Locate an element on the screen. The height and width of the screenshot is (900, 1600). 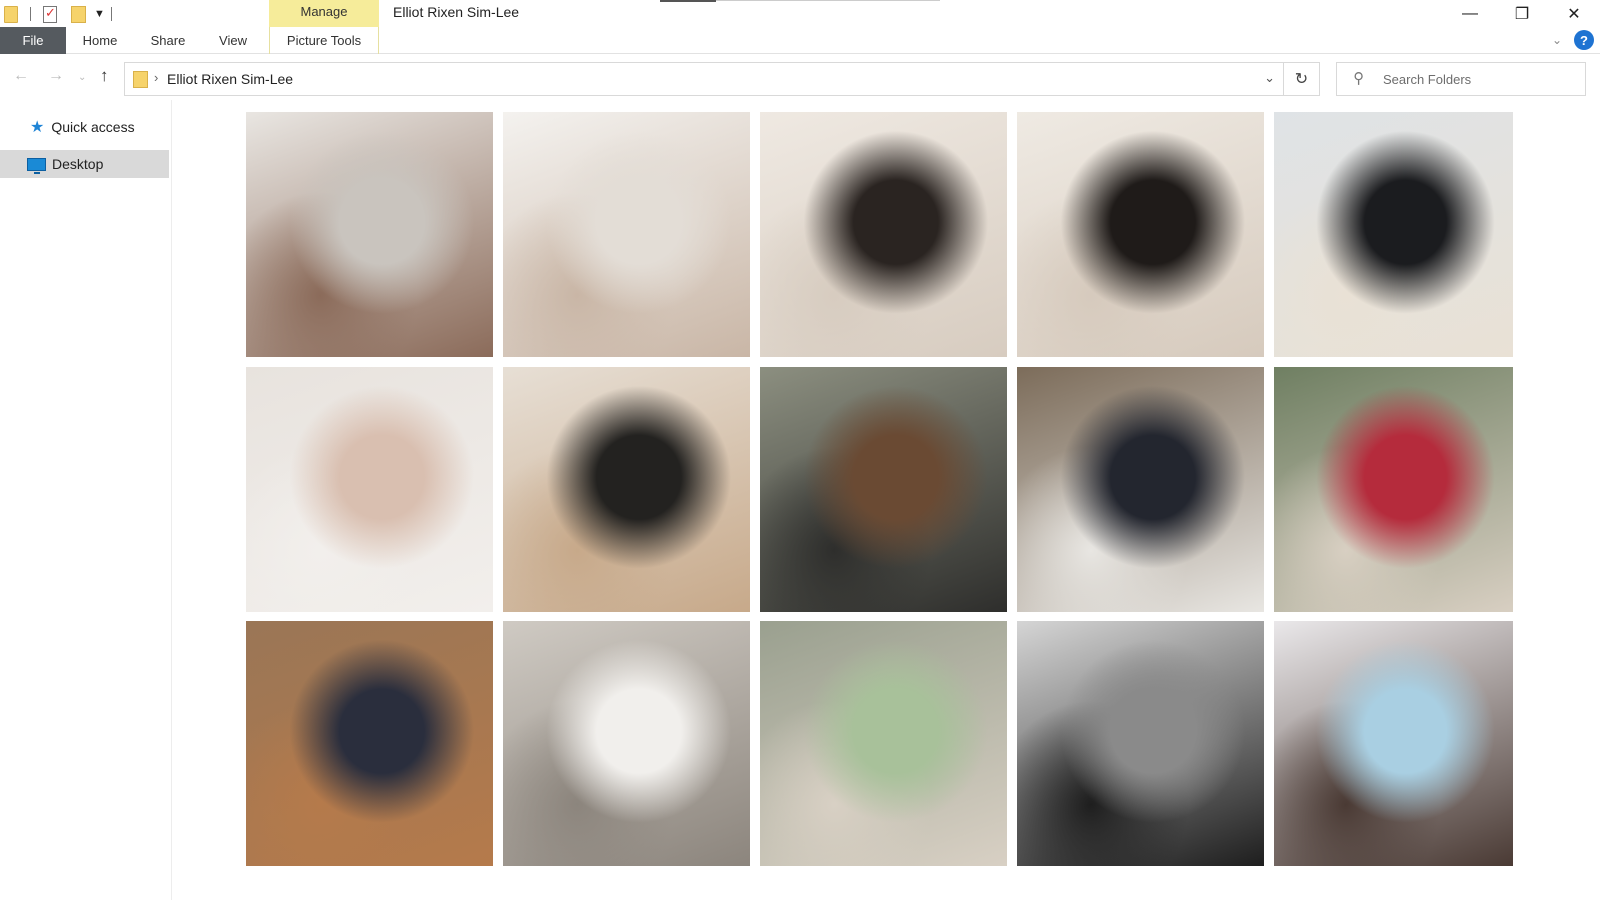
properties-icon is located at coordinates (50, 14).